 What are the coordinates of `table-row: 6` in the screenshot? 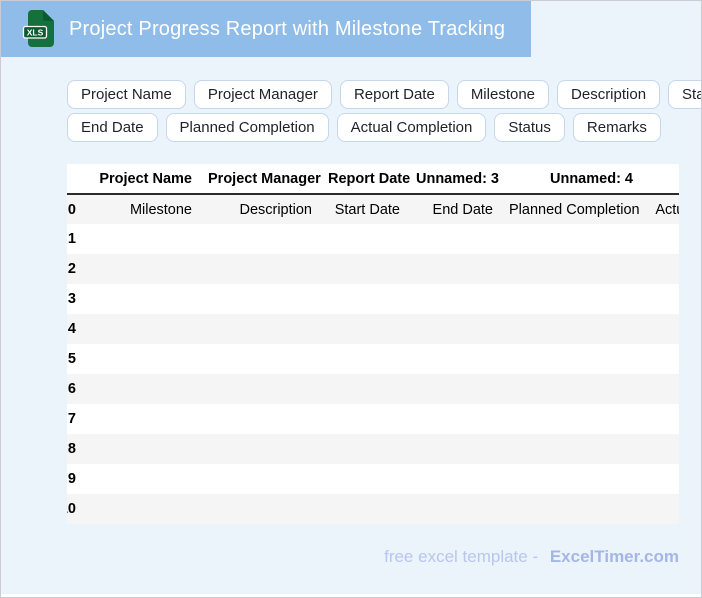 It's located at (373, 389).